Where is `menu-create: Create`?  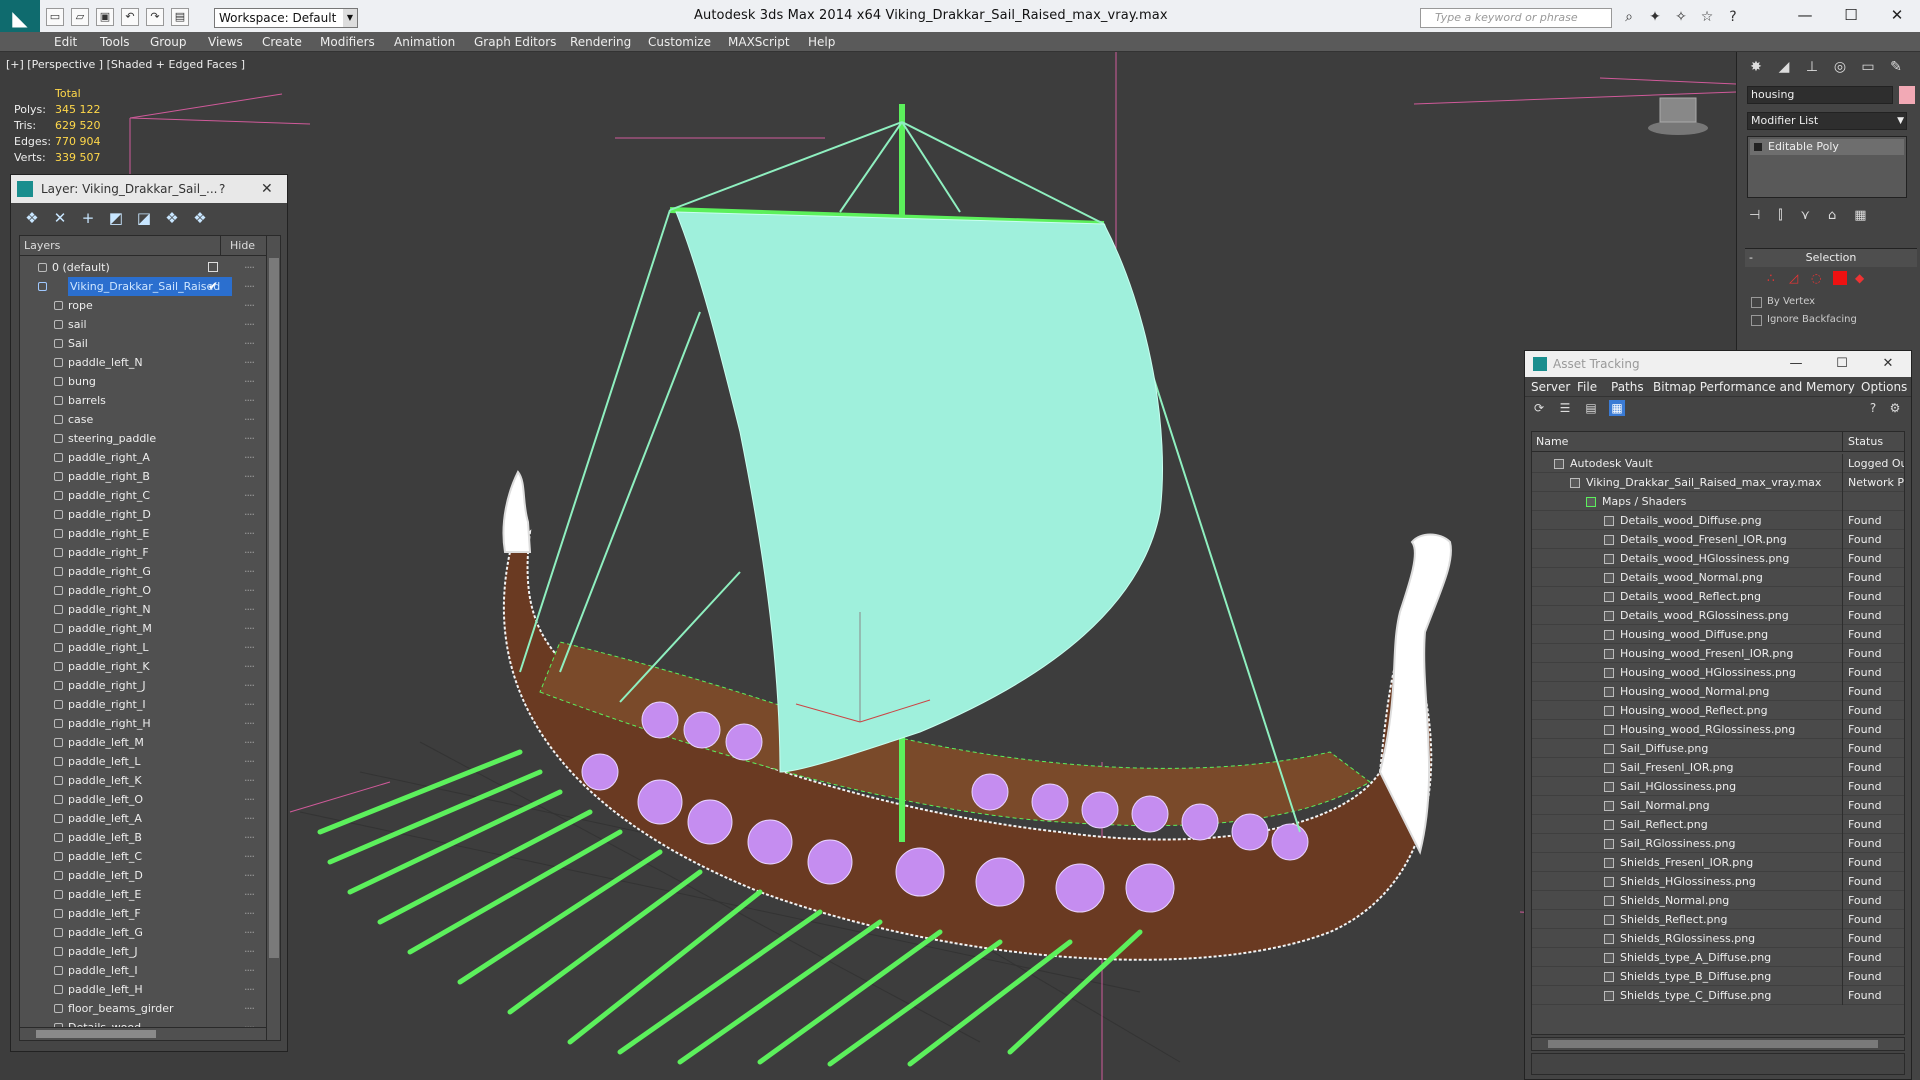
menu-create: Create is located at coordinates (282, 42).